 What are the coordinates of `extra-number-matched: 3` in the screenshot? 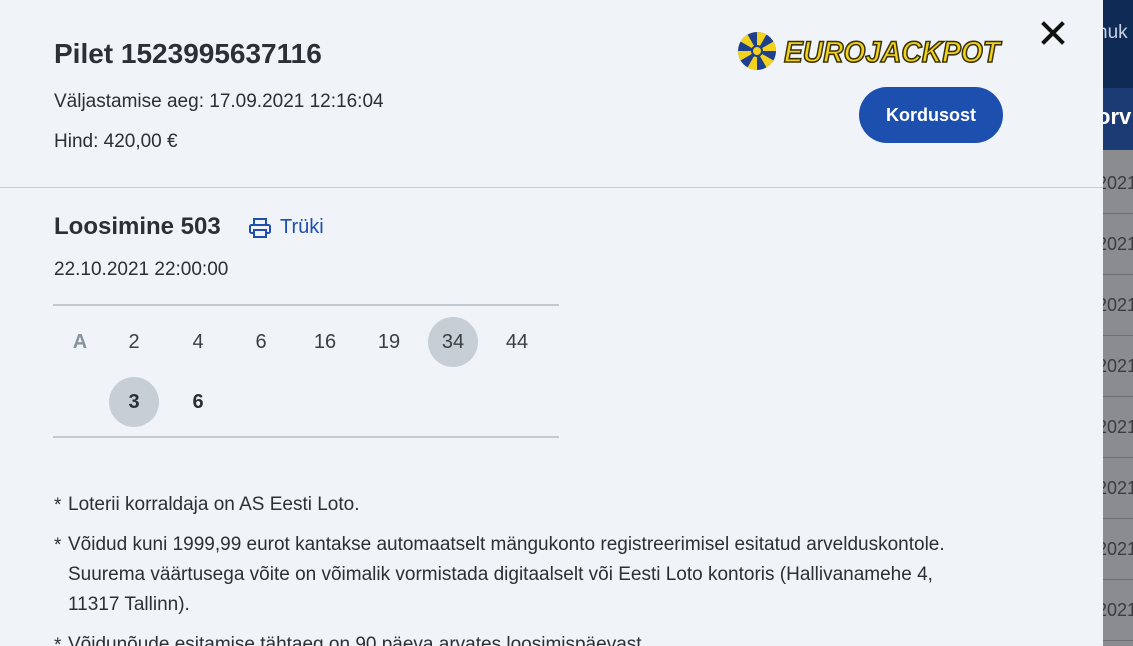 It's located at (134, 402).